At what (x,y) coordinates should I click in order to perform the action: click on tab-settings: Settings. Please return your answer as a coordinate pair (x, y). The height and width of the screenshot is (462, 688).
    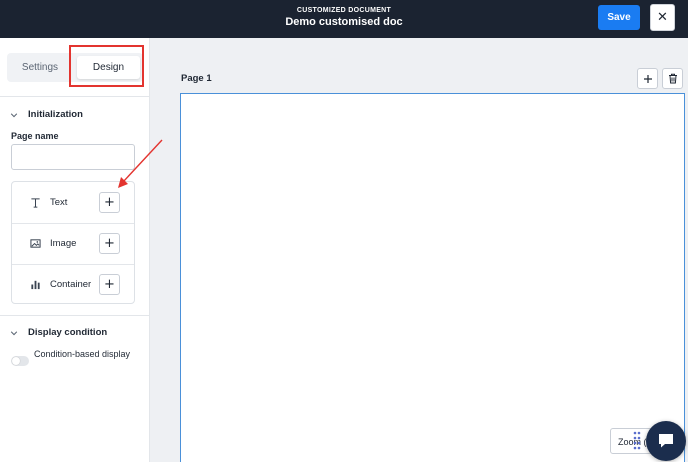
    Looking at the image, I should click on (40, 67).